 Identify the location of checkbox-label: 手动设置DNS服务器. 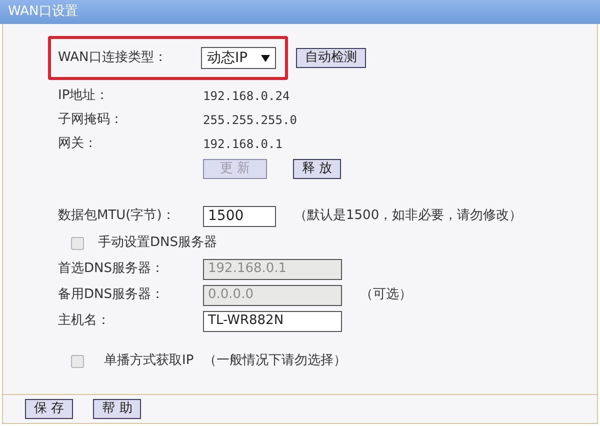
(157, 243).